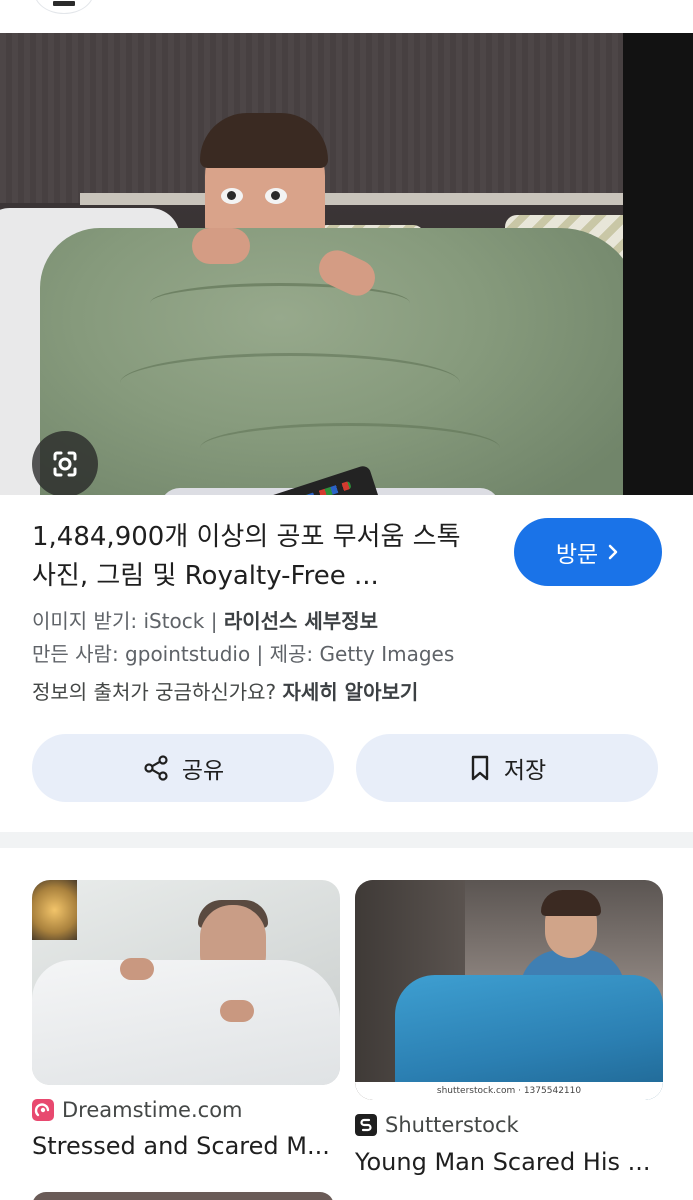 This screenshot has width=693, height=1200. I want to click on image-headboard, so click(346, 118).